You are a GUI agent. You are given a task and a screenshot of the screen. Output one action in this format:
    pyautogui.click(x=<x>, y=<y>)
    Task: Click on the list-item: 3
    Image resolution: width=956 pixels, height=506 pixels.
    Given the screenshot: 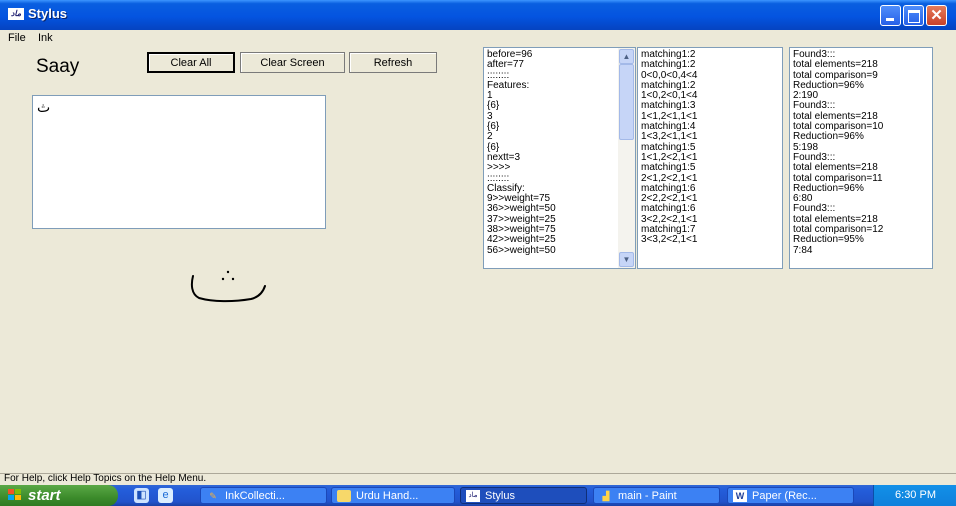 What is the action you would take?
    pyautogui.click(x=560, y=116)
    